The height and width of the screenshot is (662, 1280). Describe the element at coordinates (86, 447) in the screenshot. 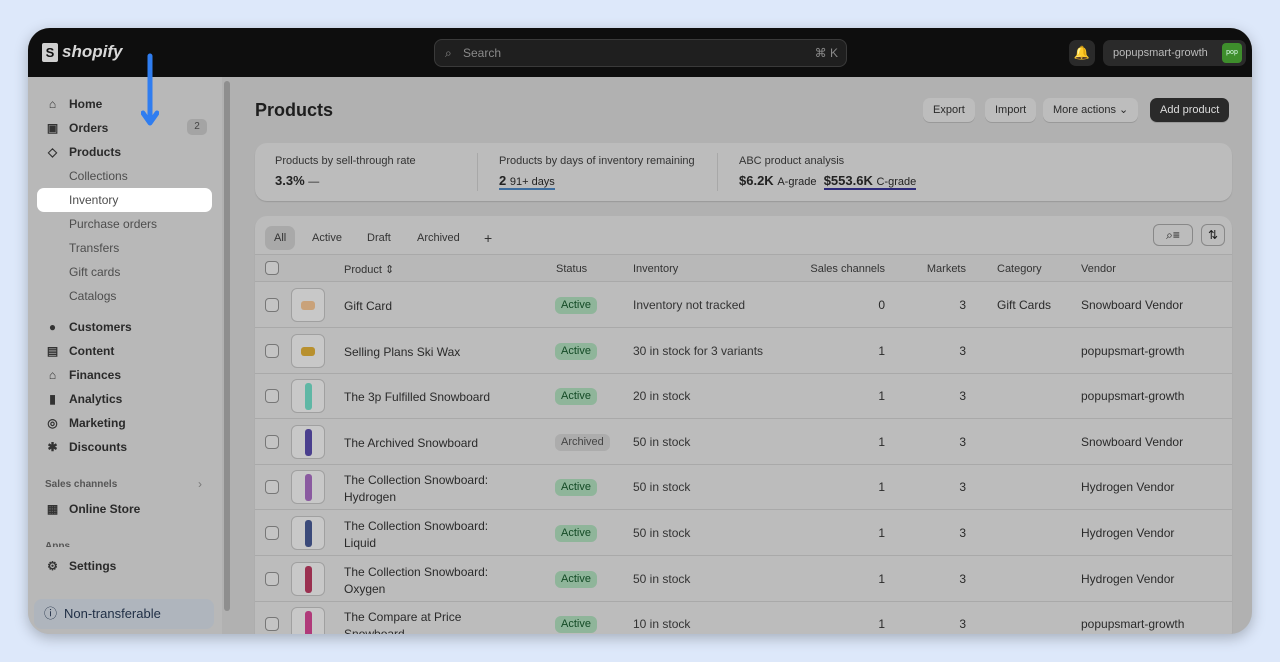

I see `sidebar-item-discounts: ✱ Discounts` at that location.